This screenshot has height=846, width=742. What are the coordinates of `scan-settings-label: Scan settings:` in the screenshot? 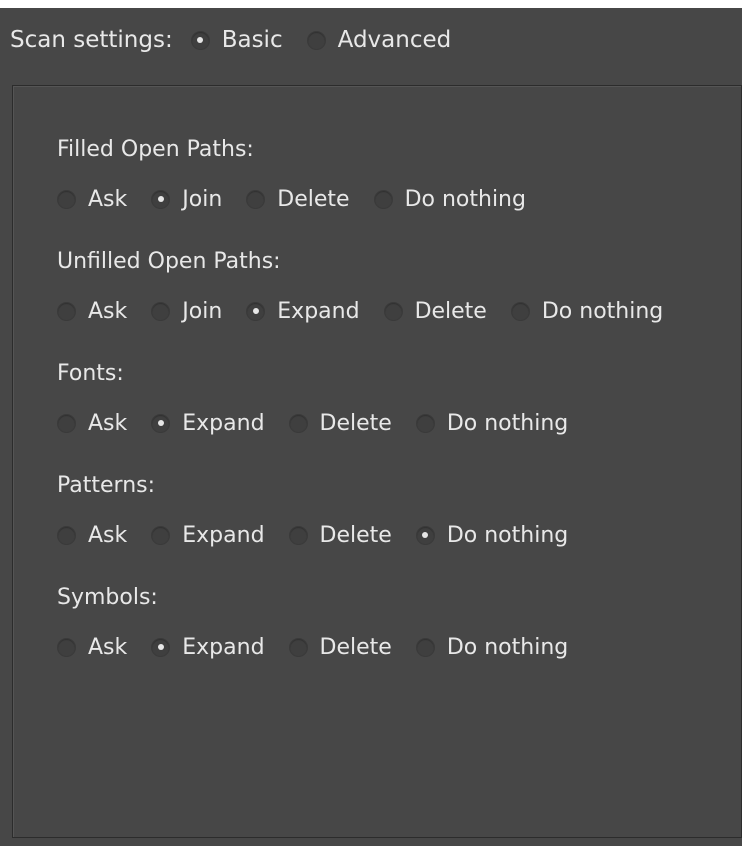 It's located at (91, 40).